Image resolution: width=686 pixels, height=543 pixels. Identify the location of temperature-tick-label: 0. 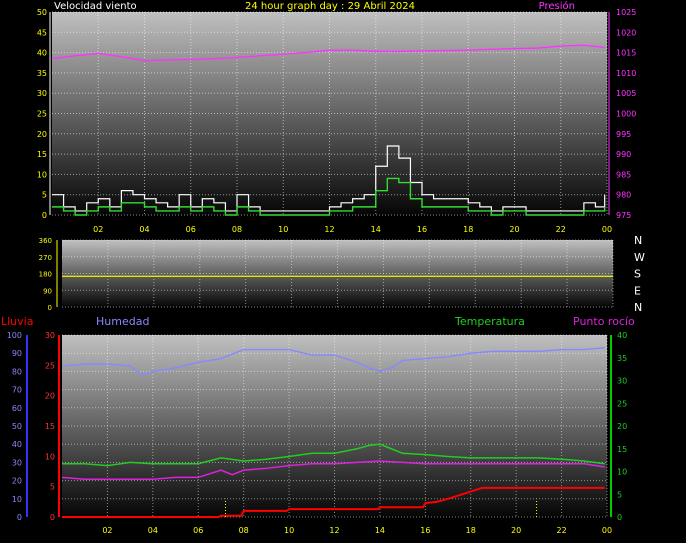
(619, 517).